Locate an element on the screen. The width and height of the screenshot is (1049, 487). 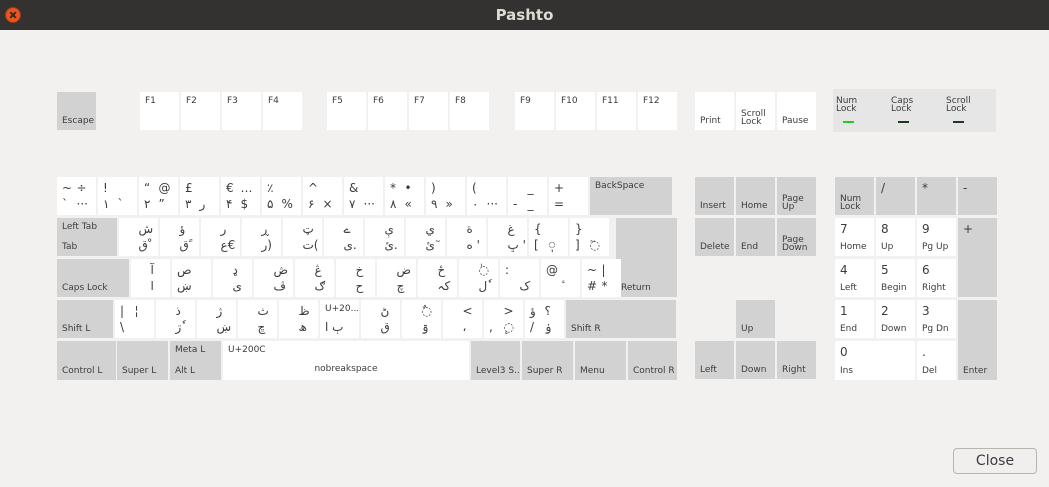
key-p: غ ڀ ' is located at coordinates (507, 237).